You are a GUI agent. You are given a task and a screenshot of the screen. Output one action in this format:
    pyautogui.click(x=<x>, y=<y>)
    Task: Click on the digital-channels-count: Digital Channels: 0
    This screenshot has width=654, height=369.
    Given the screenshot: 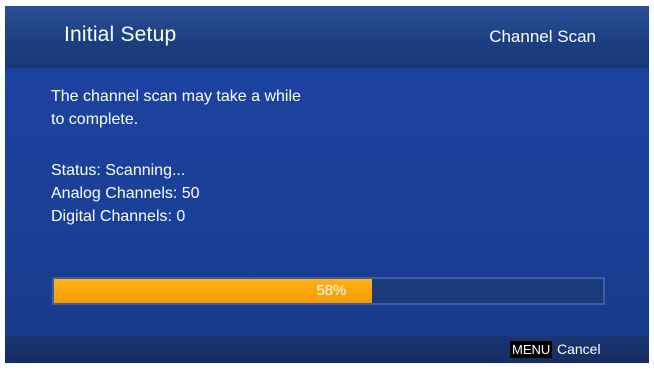 What is the action you would take?
    pyautogui.click(x=118, y=216)
    